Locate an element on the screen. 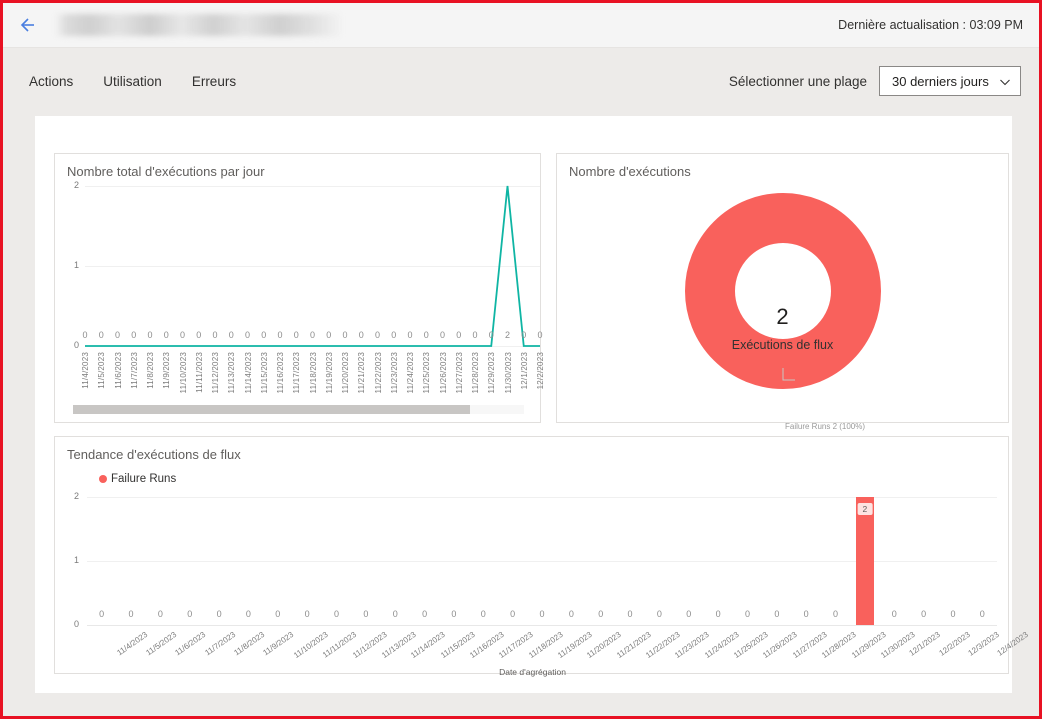 This screenshot has height=719, width=1042. x-axis-tick-label: 11/13/2023 is located at coordinates (232, 373).